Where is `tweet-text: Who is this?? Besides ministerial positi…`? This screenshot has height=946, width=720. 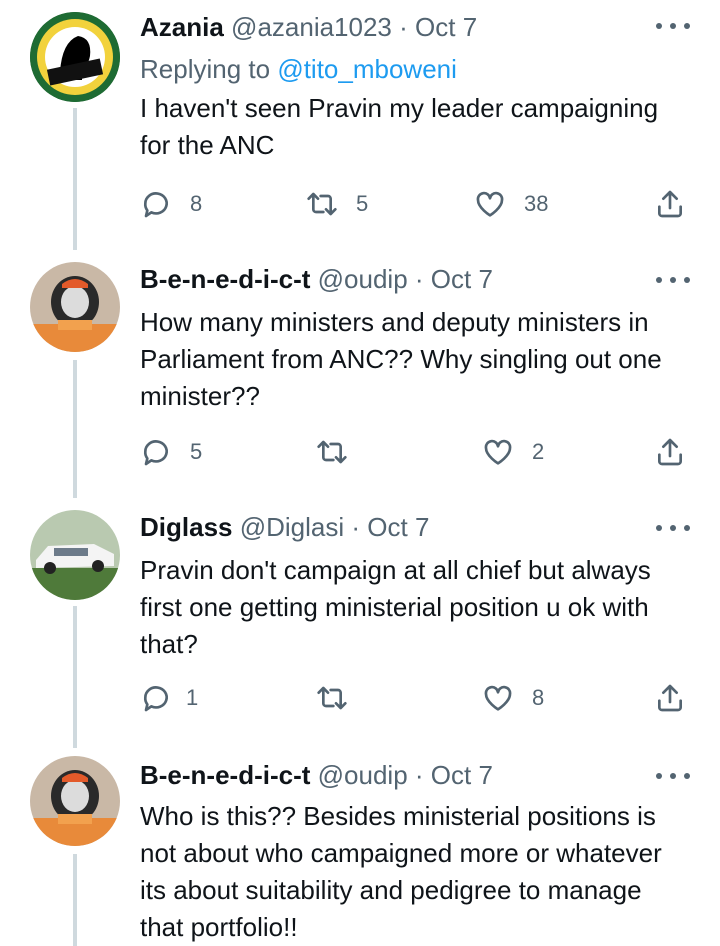 tweet-text: Who is this?? Besides ministerial positi… is located at coordinates (401, 871).